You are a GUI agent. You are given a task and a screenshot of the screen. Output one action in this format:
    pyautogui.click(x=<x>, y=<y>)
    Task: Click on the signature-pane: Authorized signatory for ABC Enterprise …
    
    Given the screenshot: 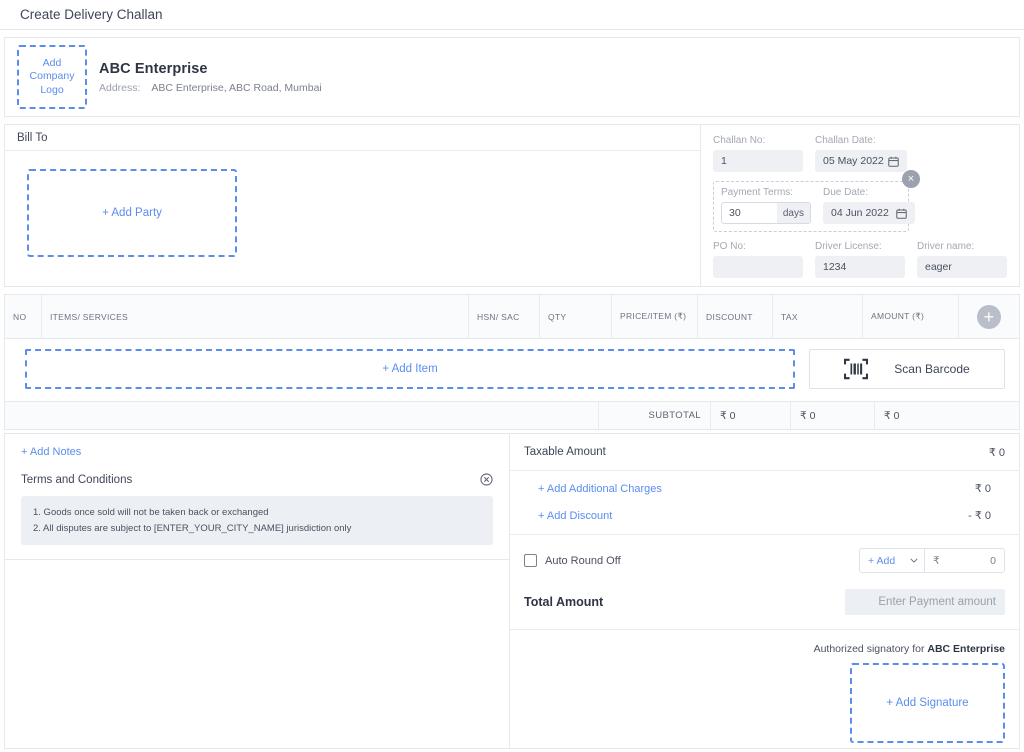 What is the action you would take?
    pyautogui.click(x=764, y=689)
    